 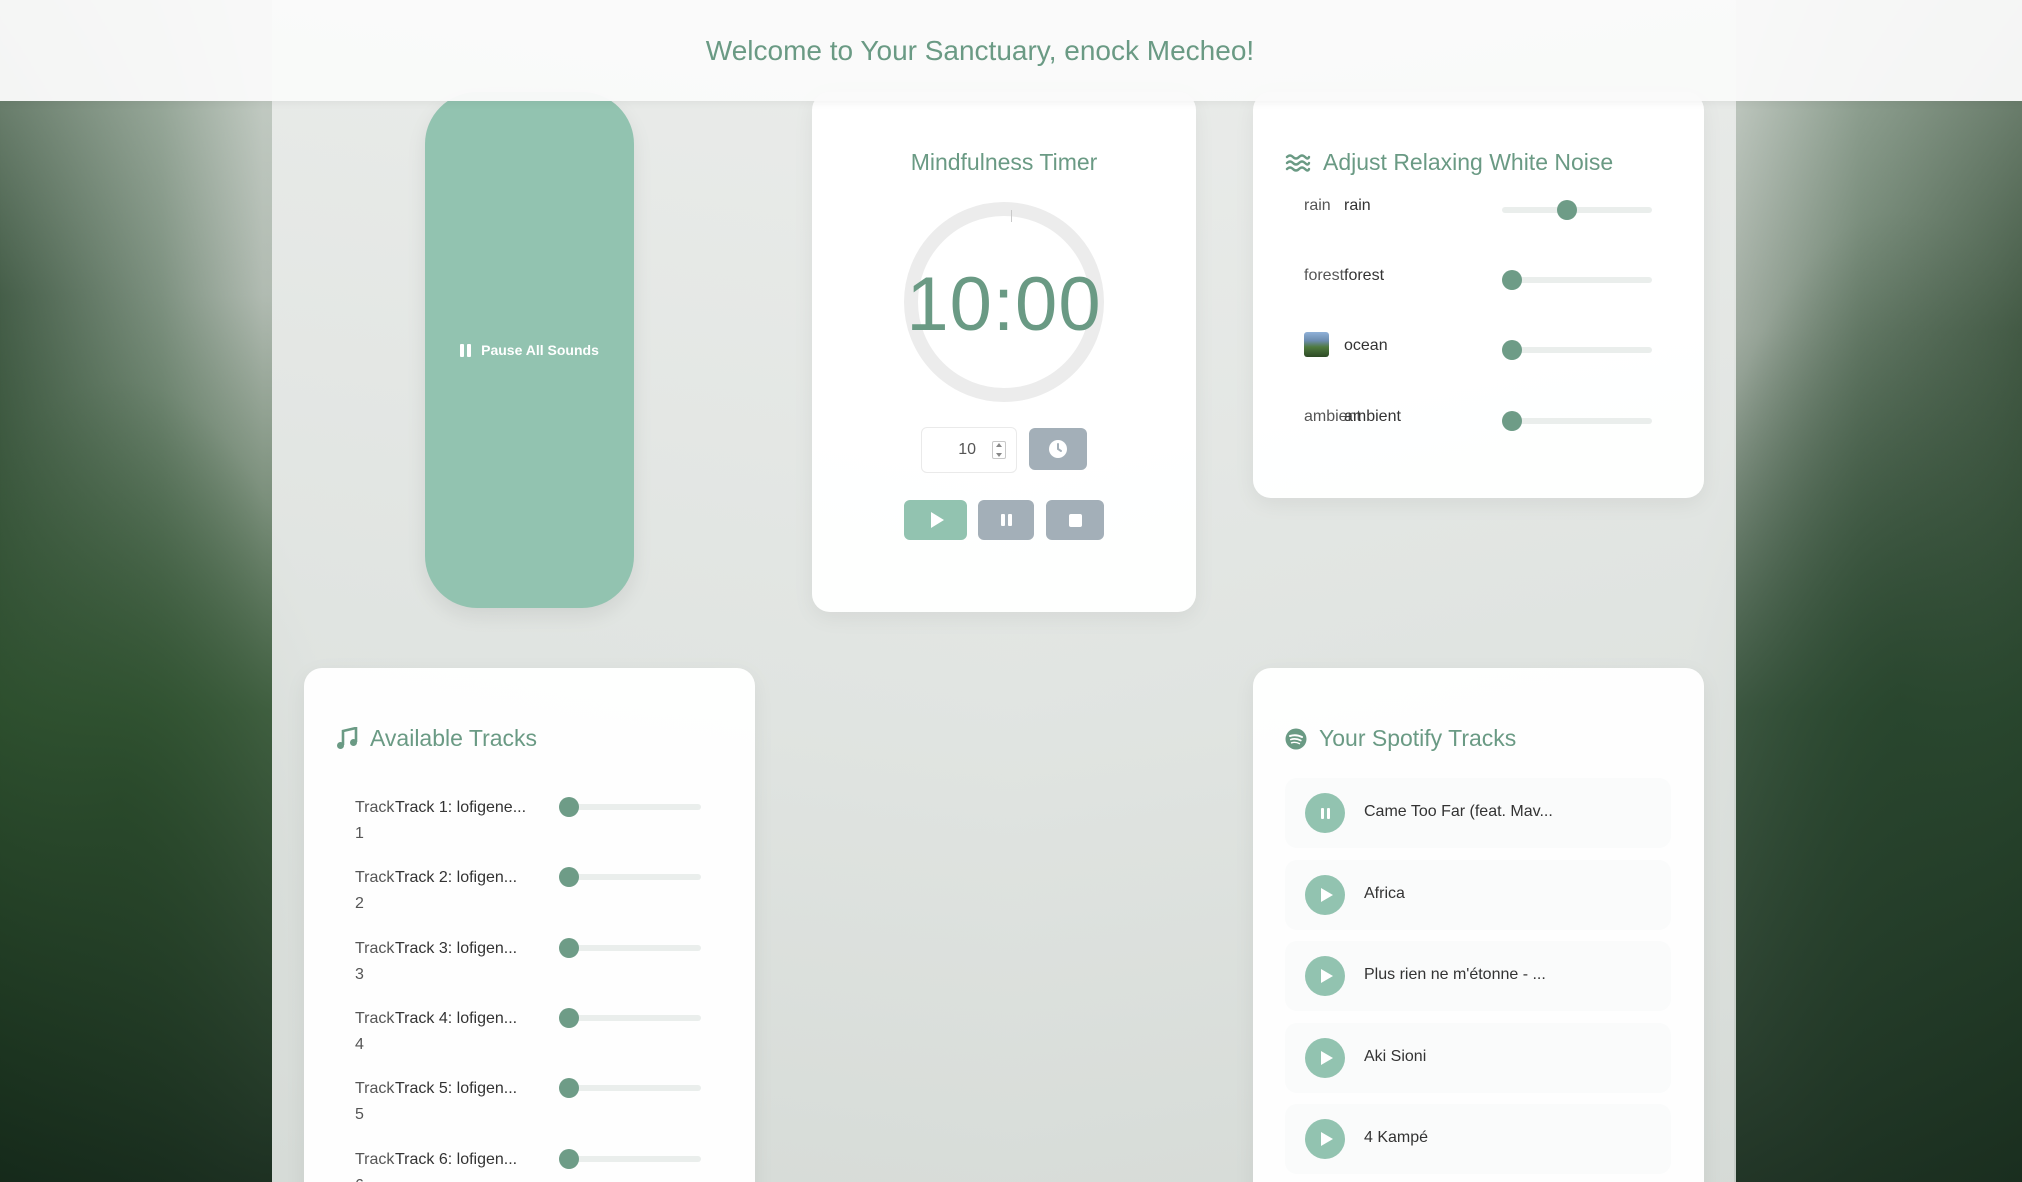 What do you see at coordinates (1324, 275) in the screenshot?
I see `noise-alt-text: forest` at bounding box center [1324, 275].